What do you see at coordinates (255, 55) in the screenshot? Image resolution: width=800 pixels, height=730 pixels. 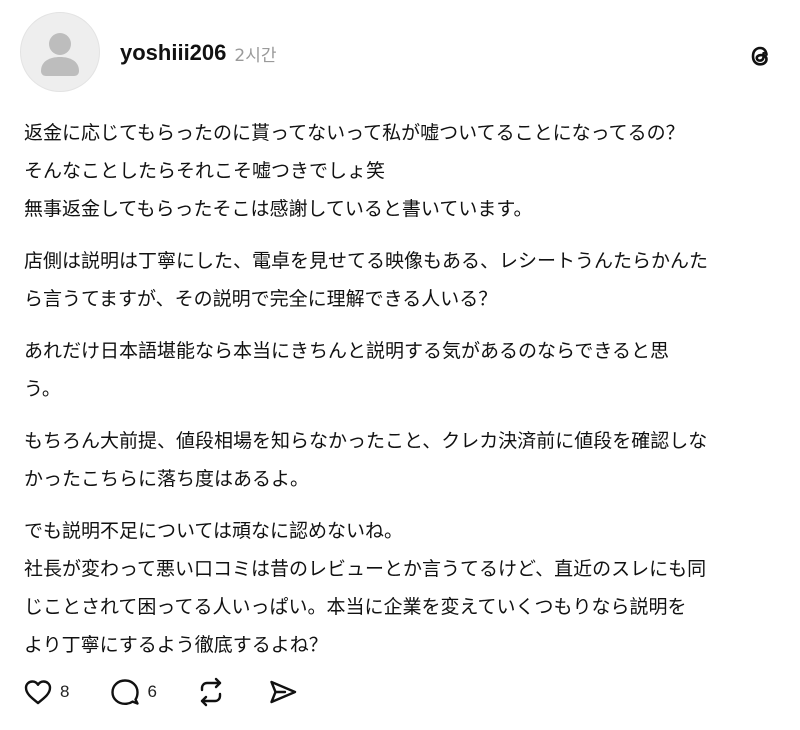 I see `timestamp: 2시간` at bounding box center [255, 55].